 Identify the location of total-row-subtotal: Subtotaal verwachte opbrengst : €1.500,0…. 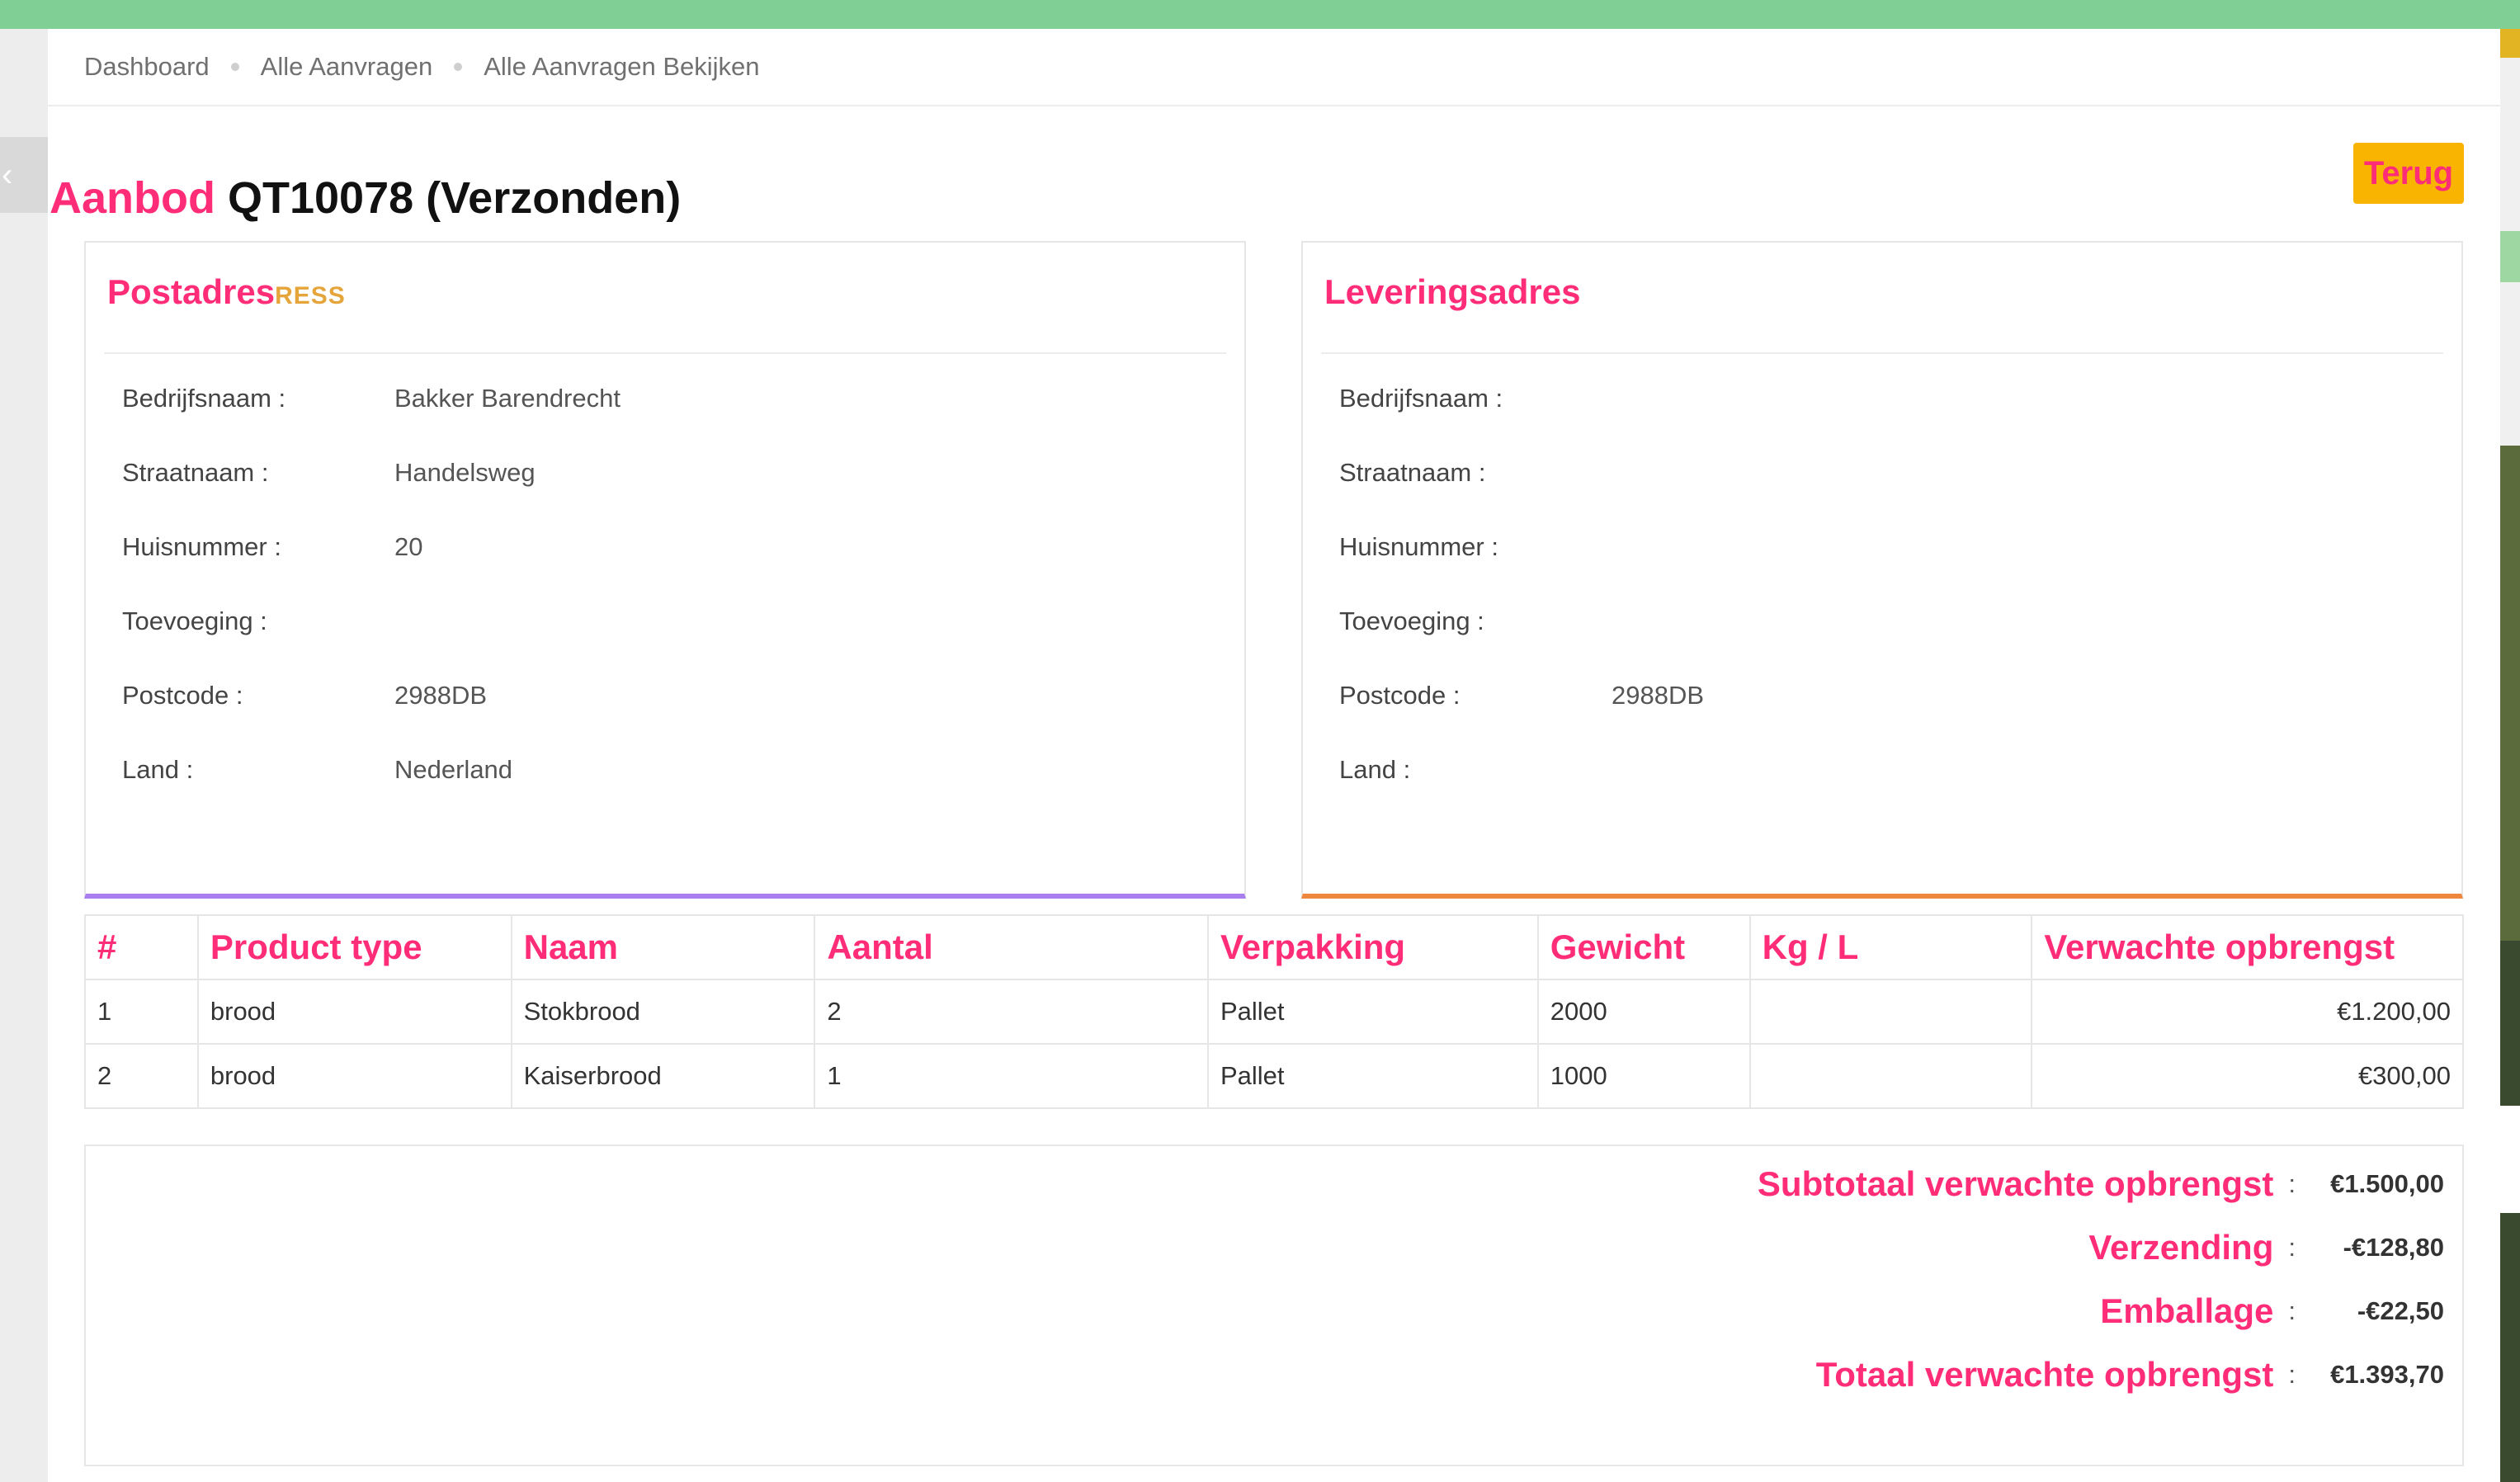
(2100, 1183).